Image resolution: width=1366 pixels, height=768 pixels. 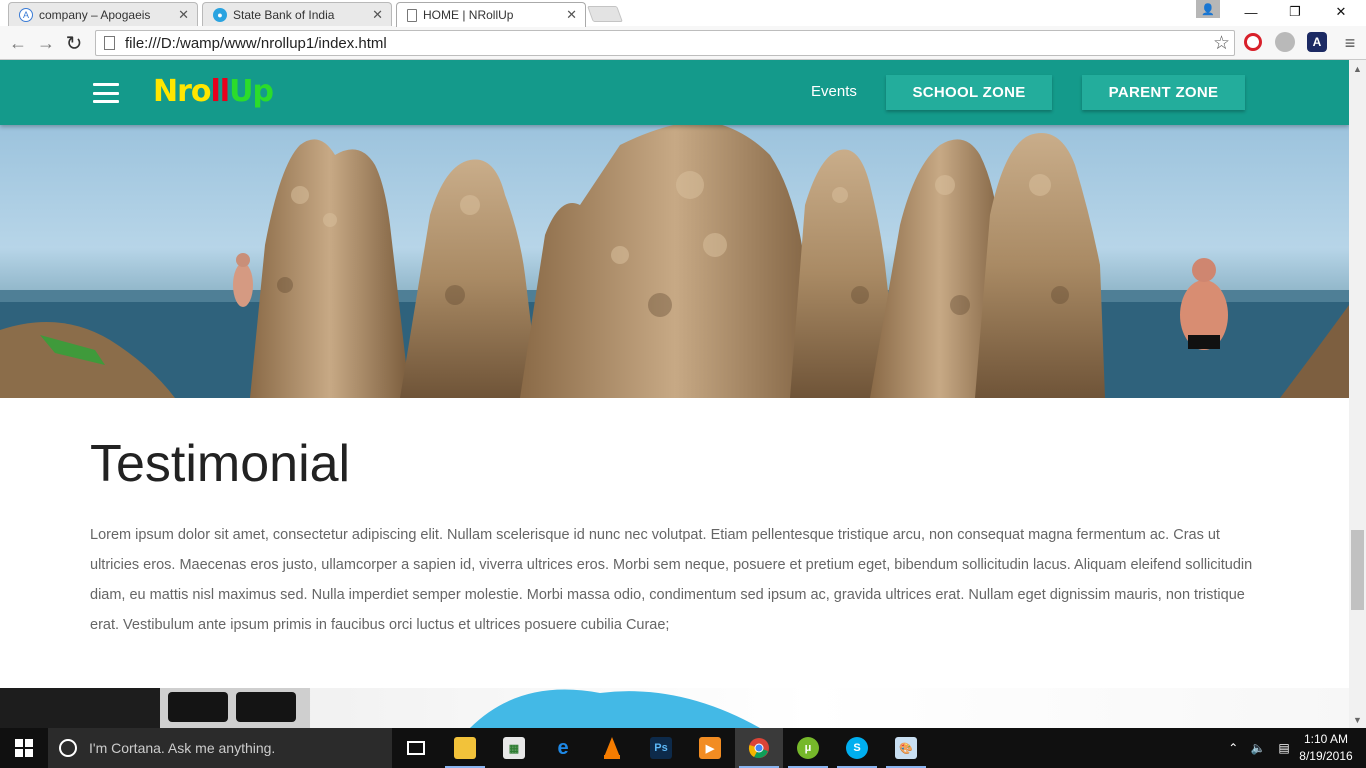 I want to click on chevron-up-icon: ⌃, so click(x=1233, y=748).